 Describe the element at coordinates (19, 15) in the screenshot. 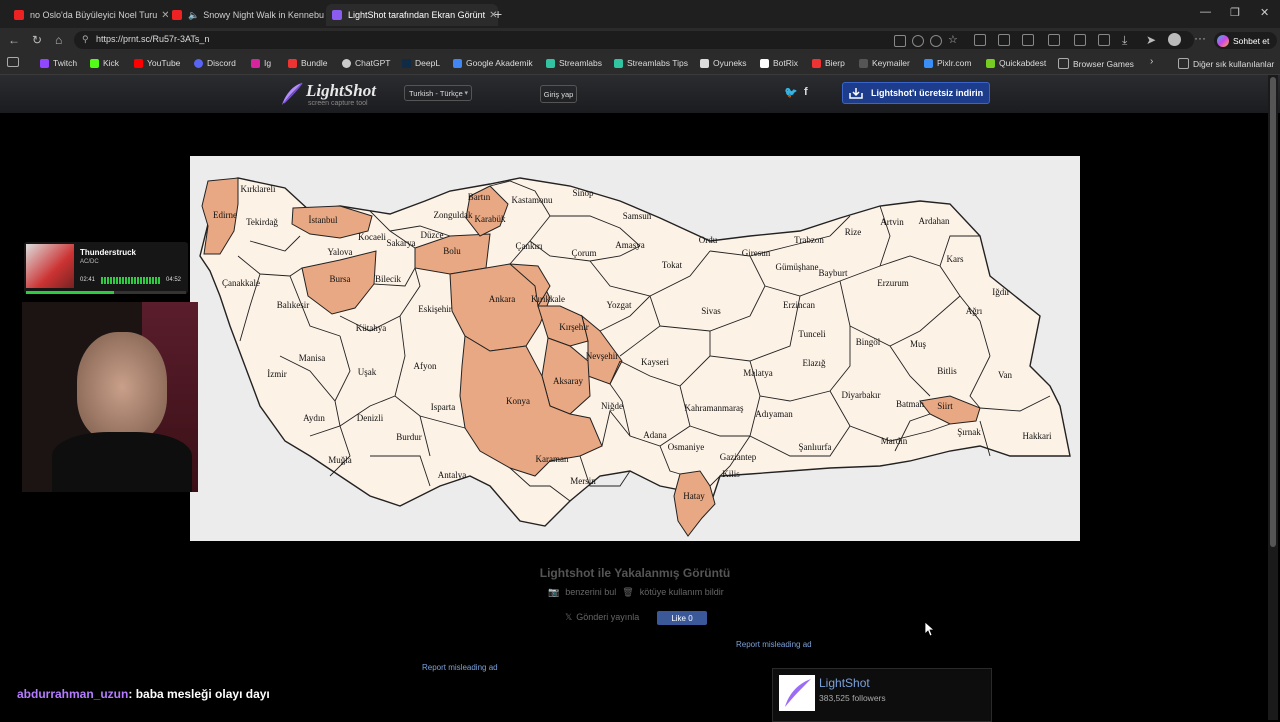

I see `youtube-icon` at that location.